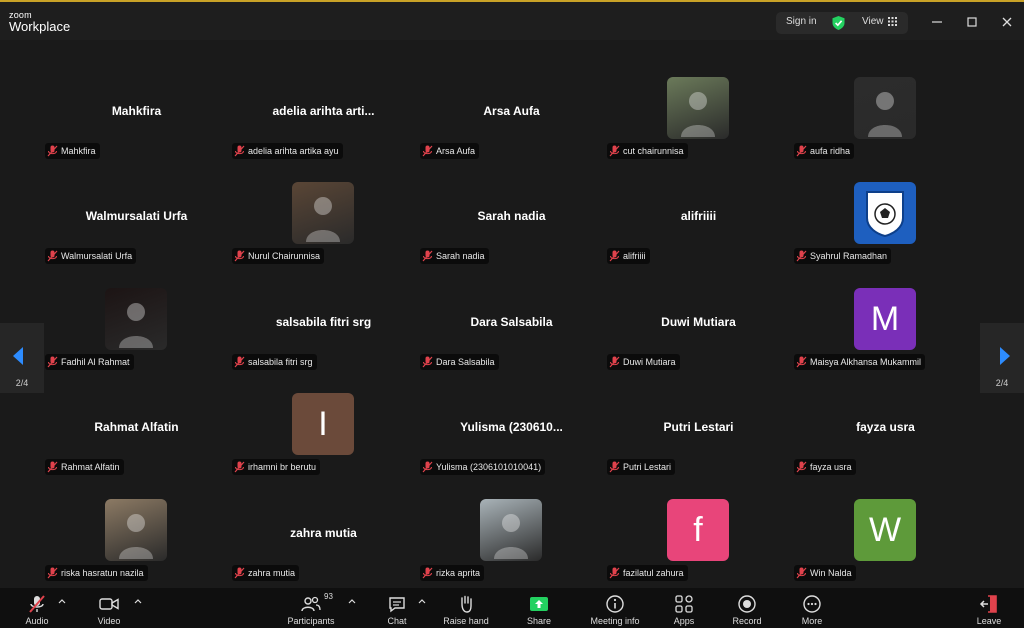 The width and height of the screenshot is (1024, 628). What do you see at coordinates (328, 596) in the screenshot?
I see `participants-count: 93` at bounding box center [328, 596].